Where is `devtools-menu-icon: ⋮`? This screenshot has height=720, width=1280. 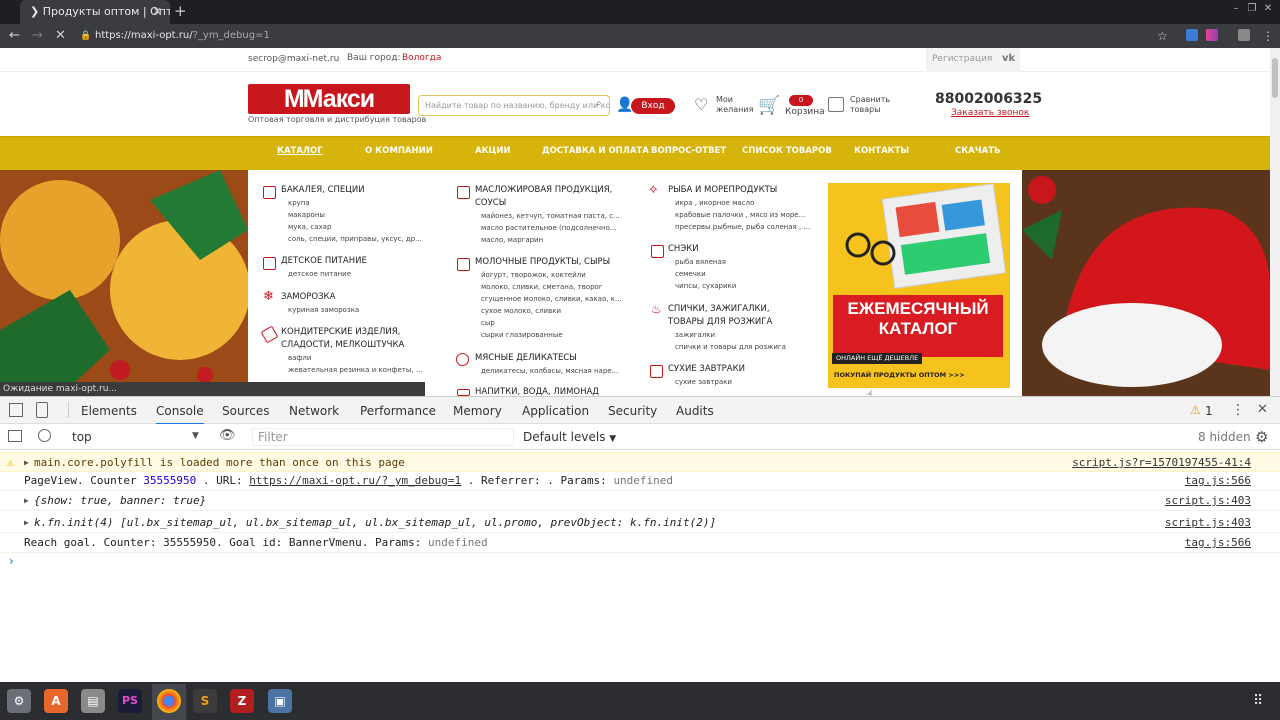 devtools-menu-icon: ⋮ is located at coordinates (1238, 410).